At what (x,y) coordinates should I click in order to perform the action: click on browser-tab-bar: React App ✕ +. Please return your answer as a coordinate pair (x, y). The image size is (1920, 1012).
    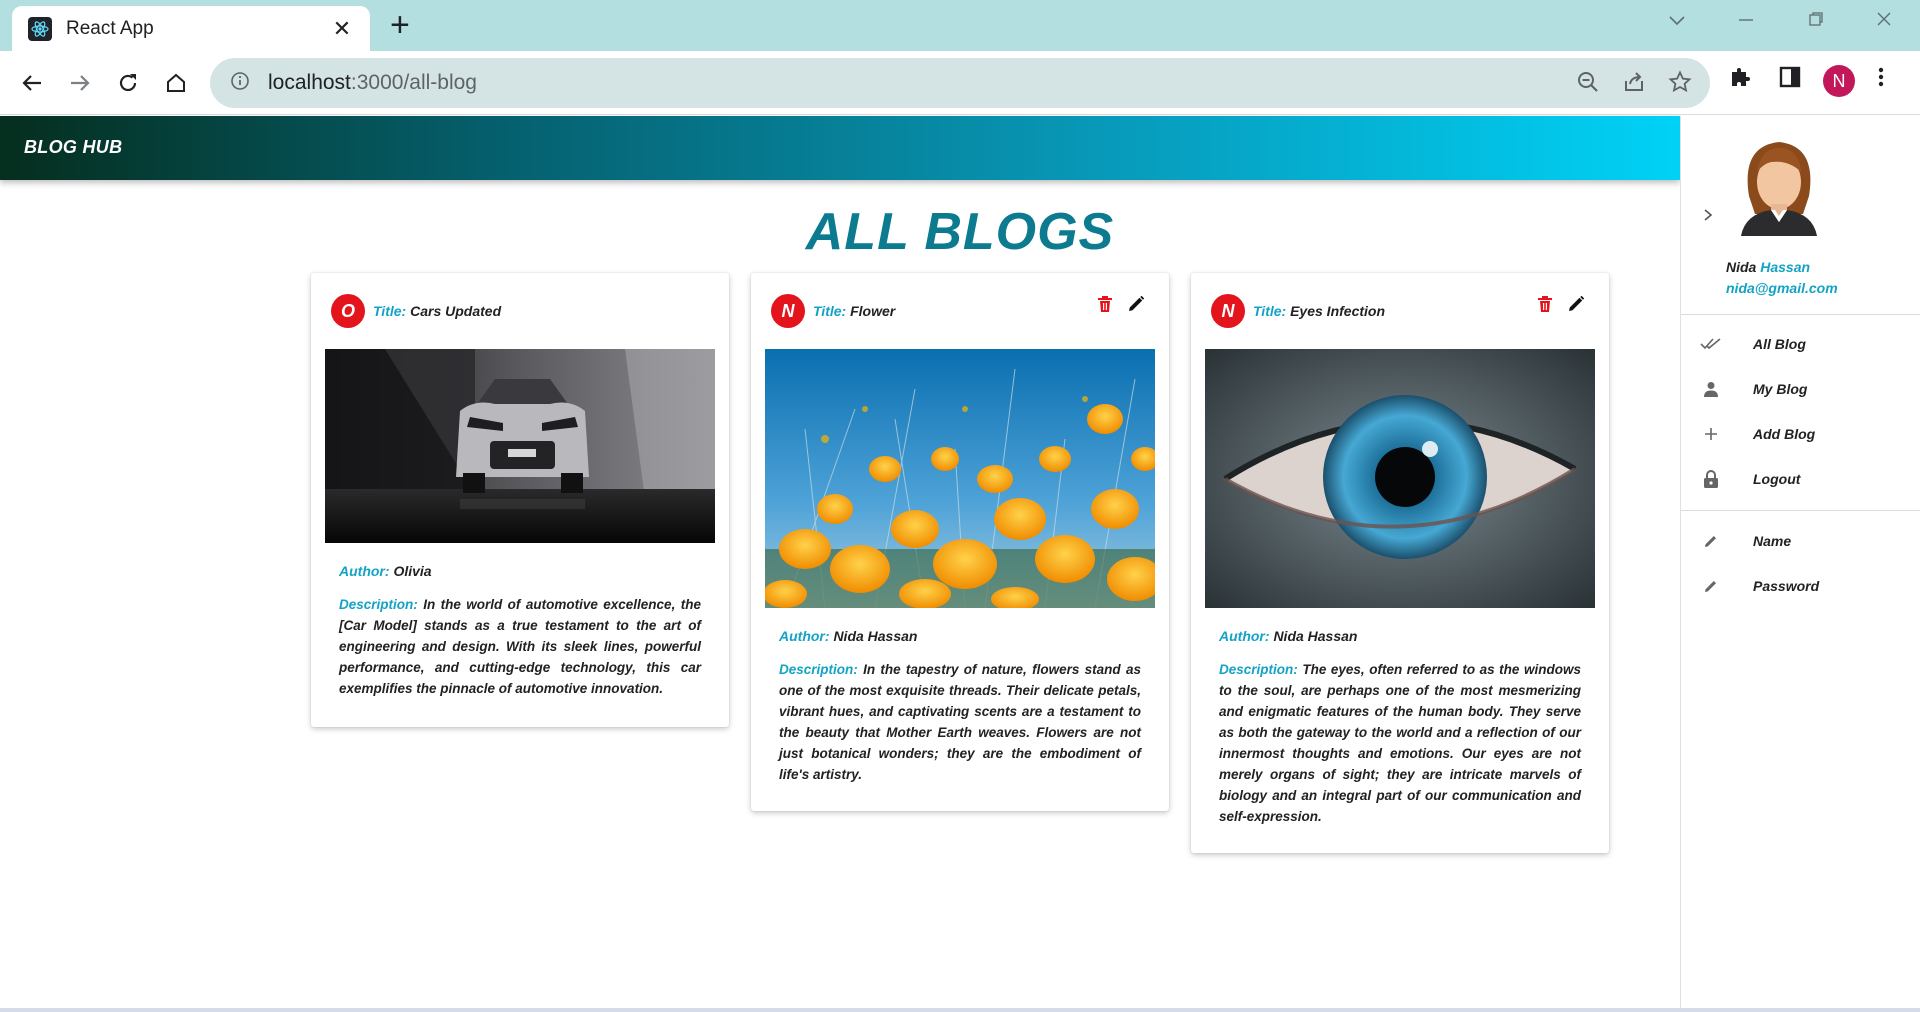
    Looking at the image, I should click on (960, 25).